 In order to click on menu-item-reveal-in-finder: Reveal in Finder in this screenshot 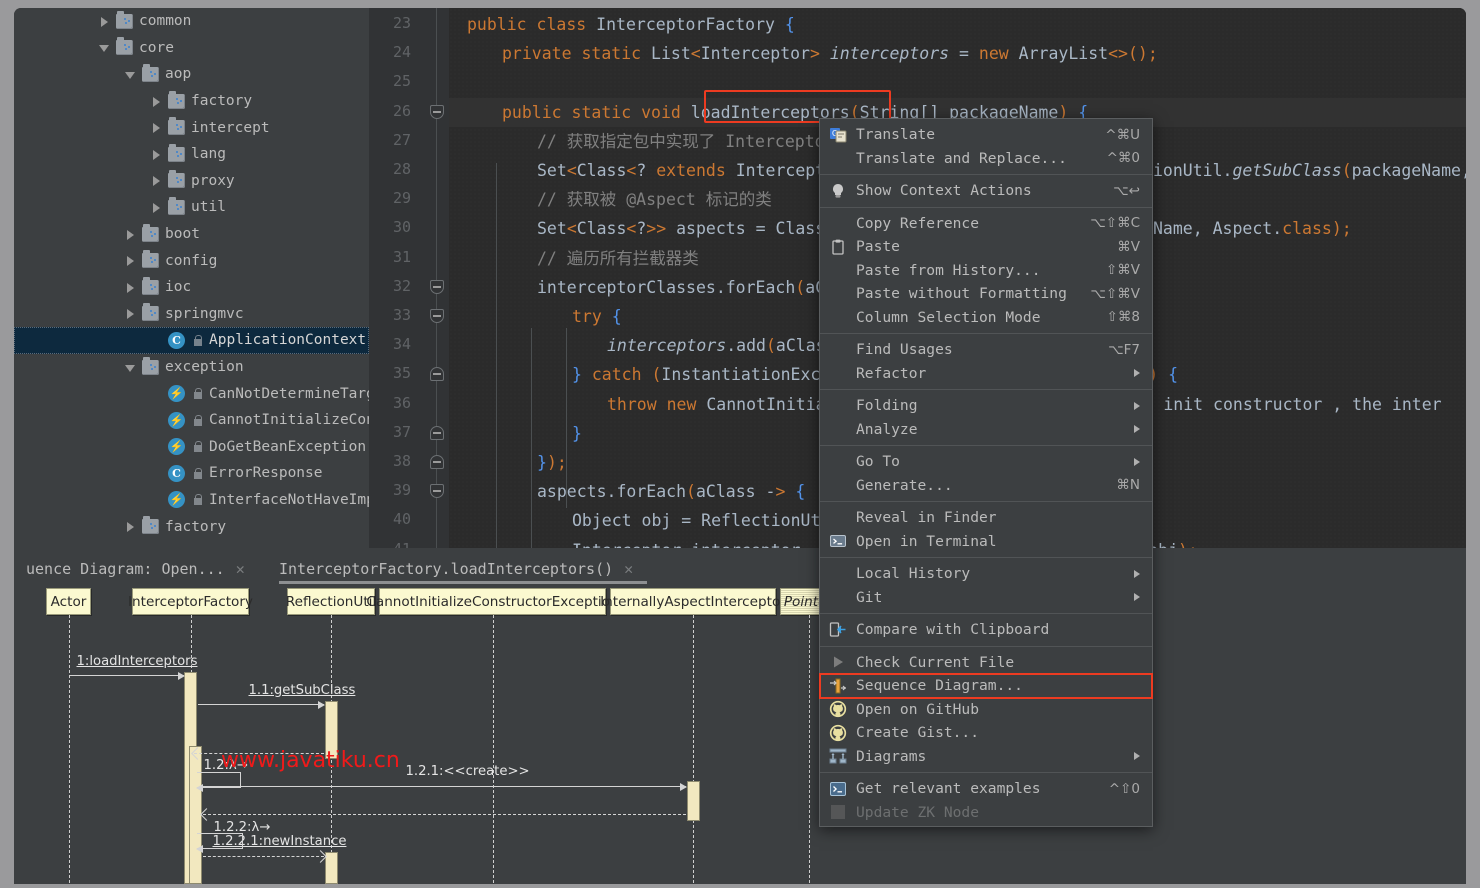, I will do `click(986, 518)`.